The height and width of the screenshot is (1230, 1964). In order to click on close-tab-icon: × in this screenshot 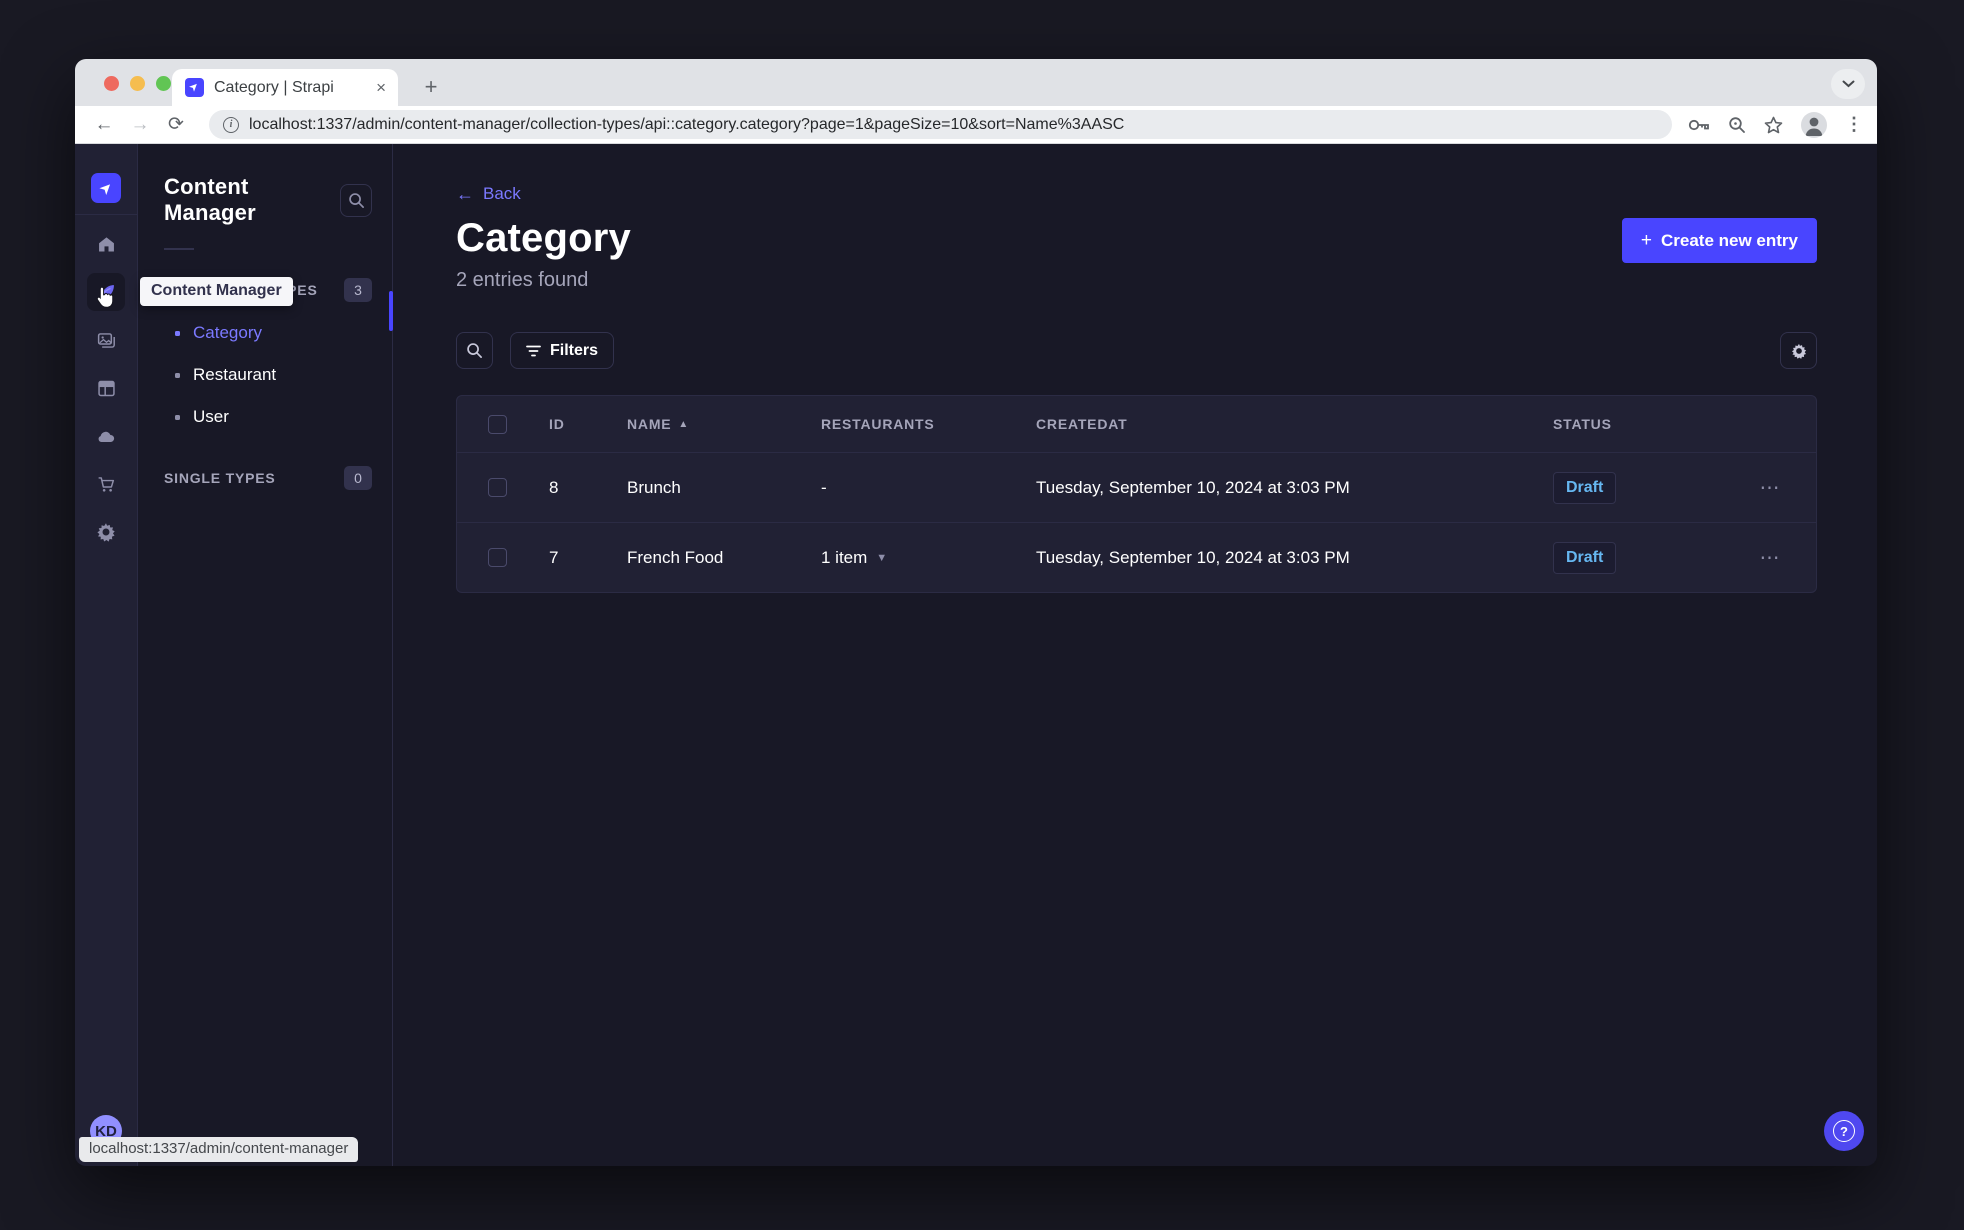, I will do `click(381, 88)`.